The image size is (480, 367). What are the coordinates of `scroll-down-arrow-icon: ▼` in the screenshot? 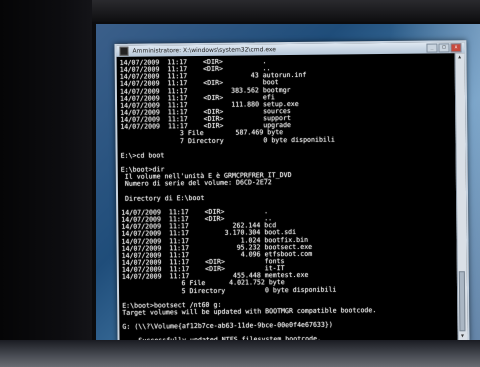 It's located at (462, 336).